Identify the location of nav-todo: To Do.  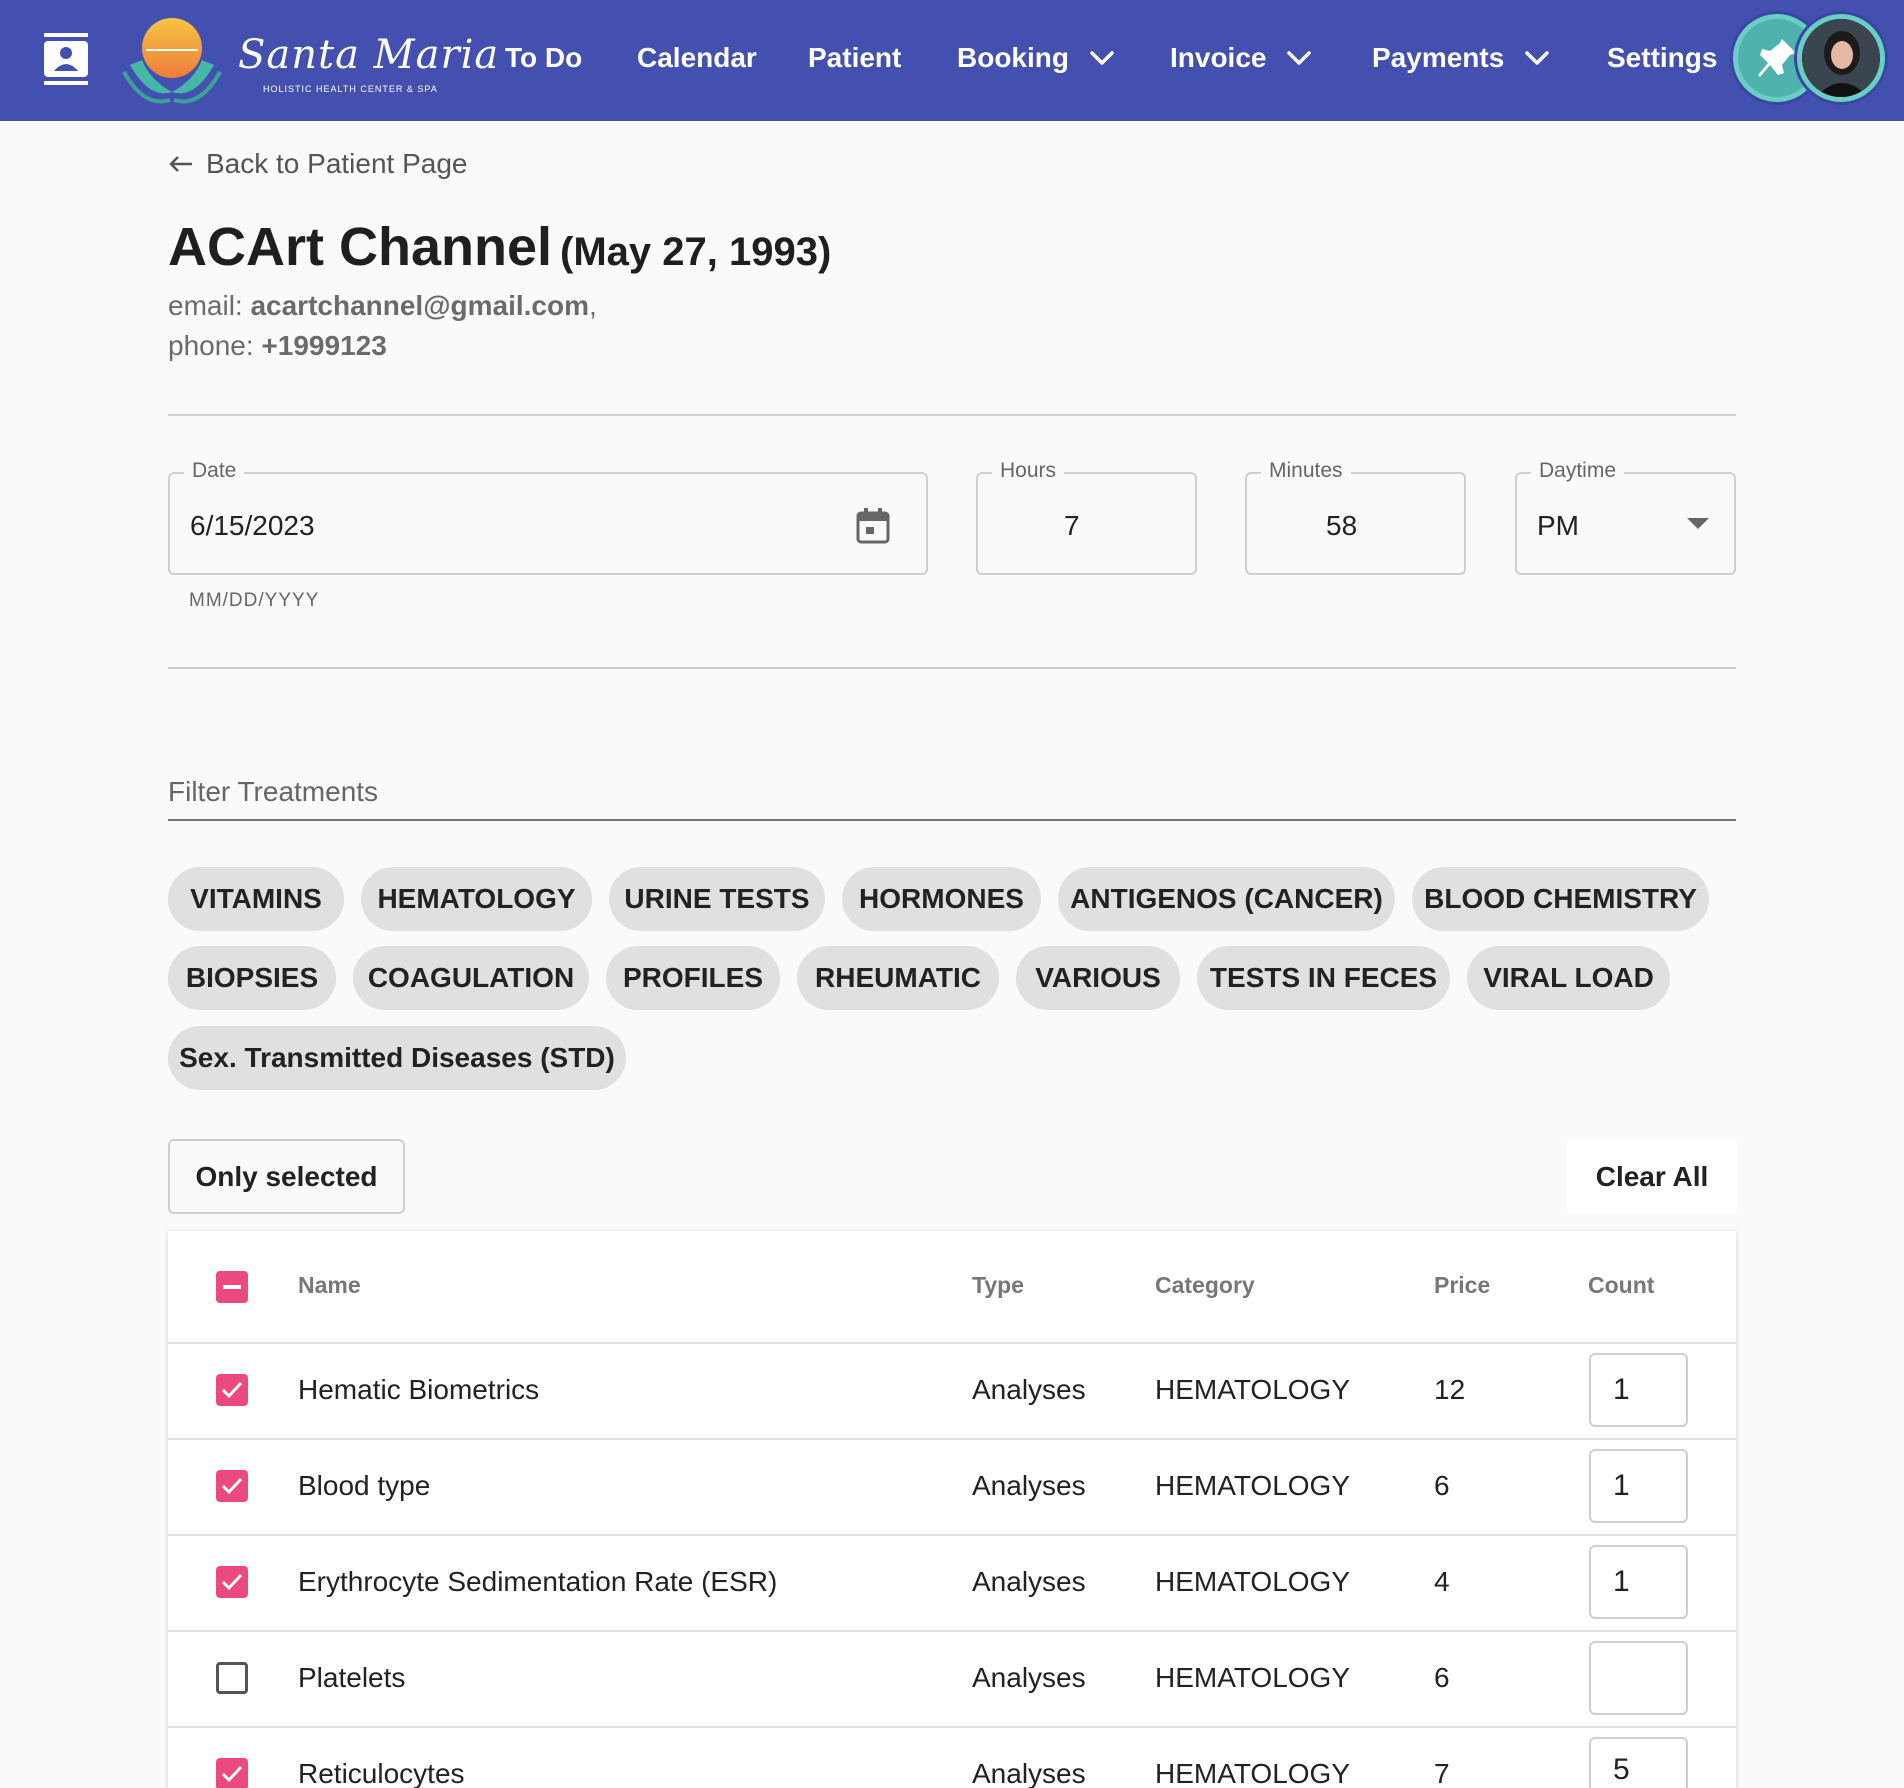
(543, 58).